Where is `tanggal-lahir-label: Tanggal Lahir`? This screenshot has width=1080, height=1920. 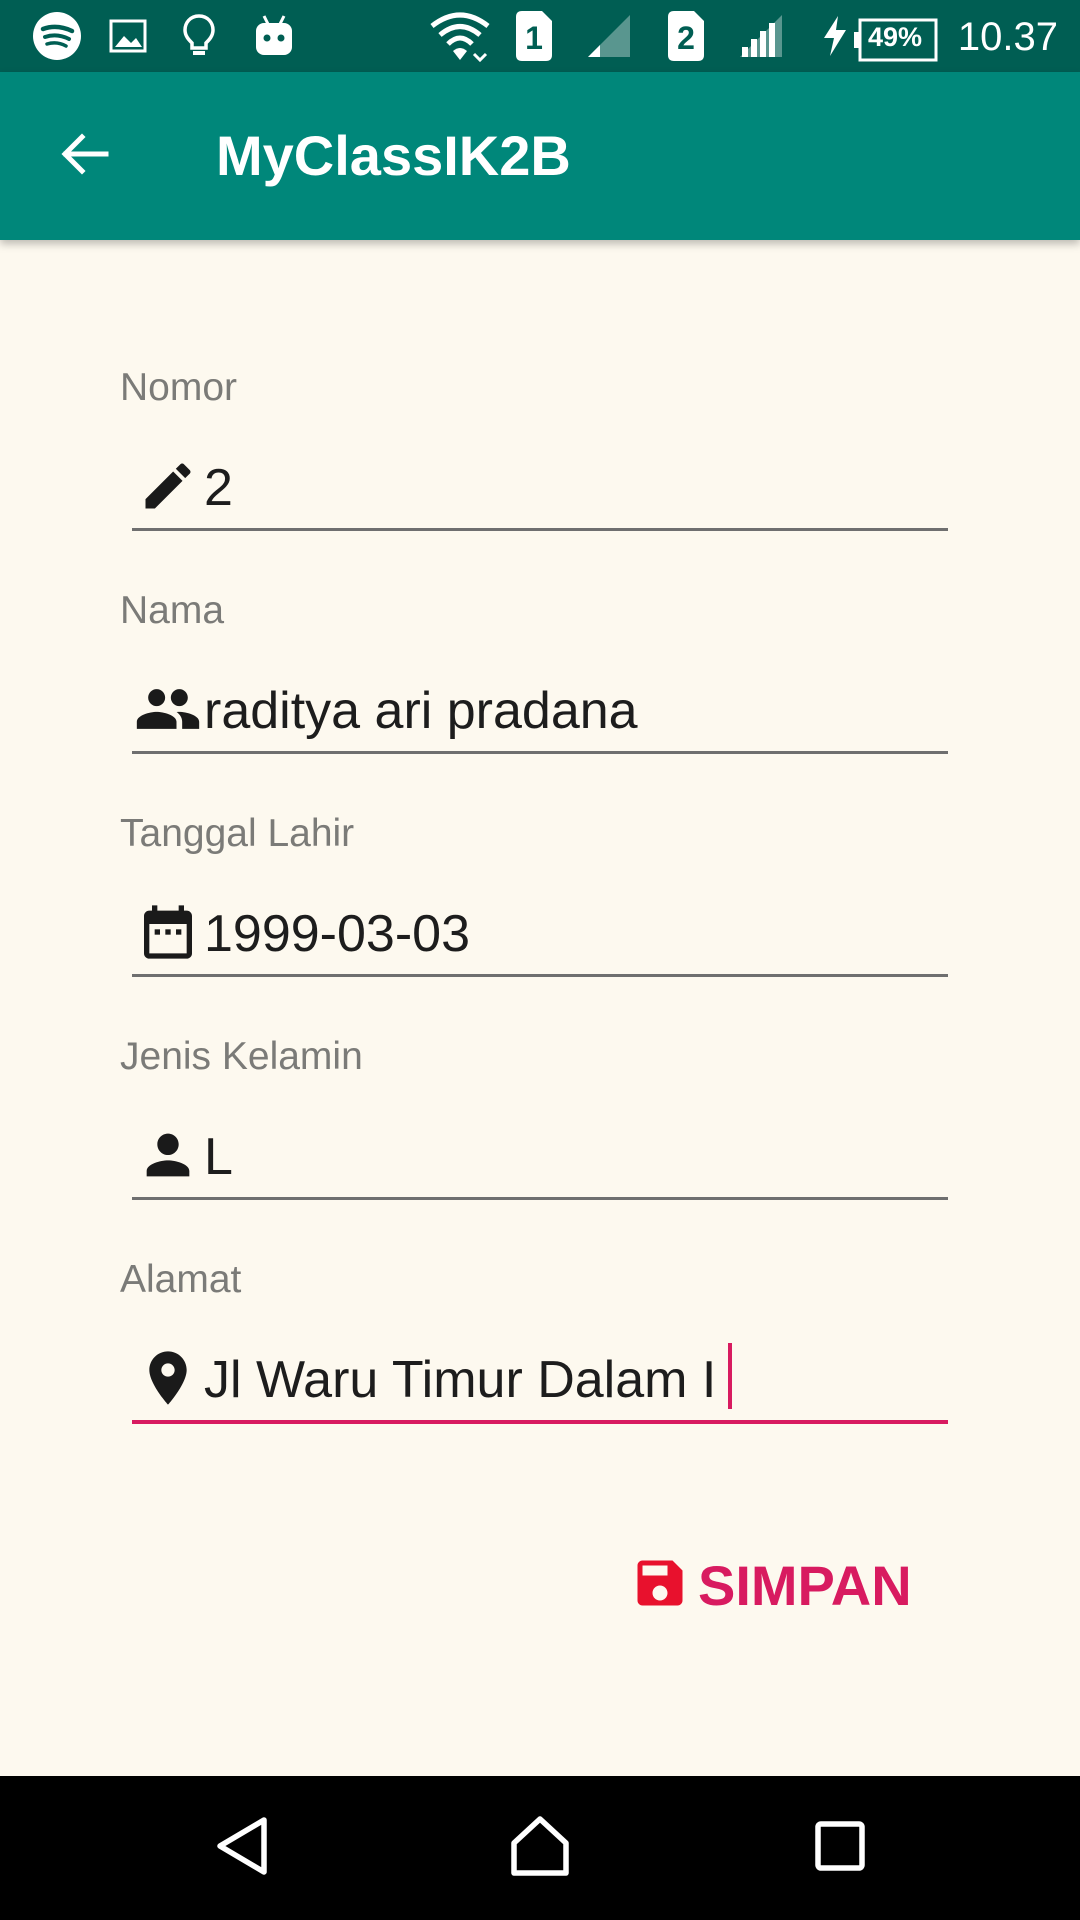
tanggal-lahir-label: Tanggal Lahir is located at coordinates (237, 833).